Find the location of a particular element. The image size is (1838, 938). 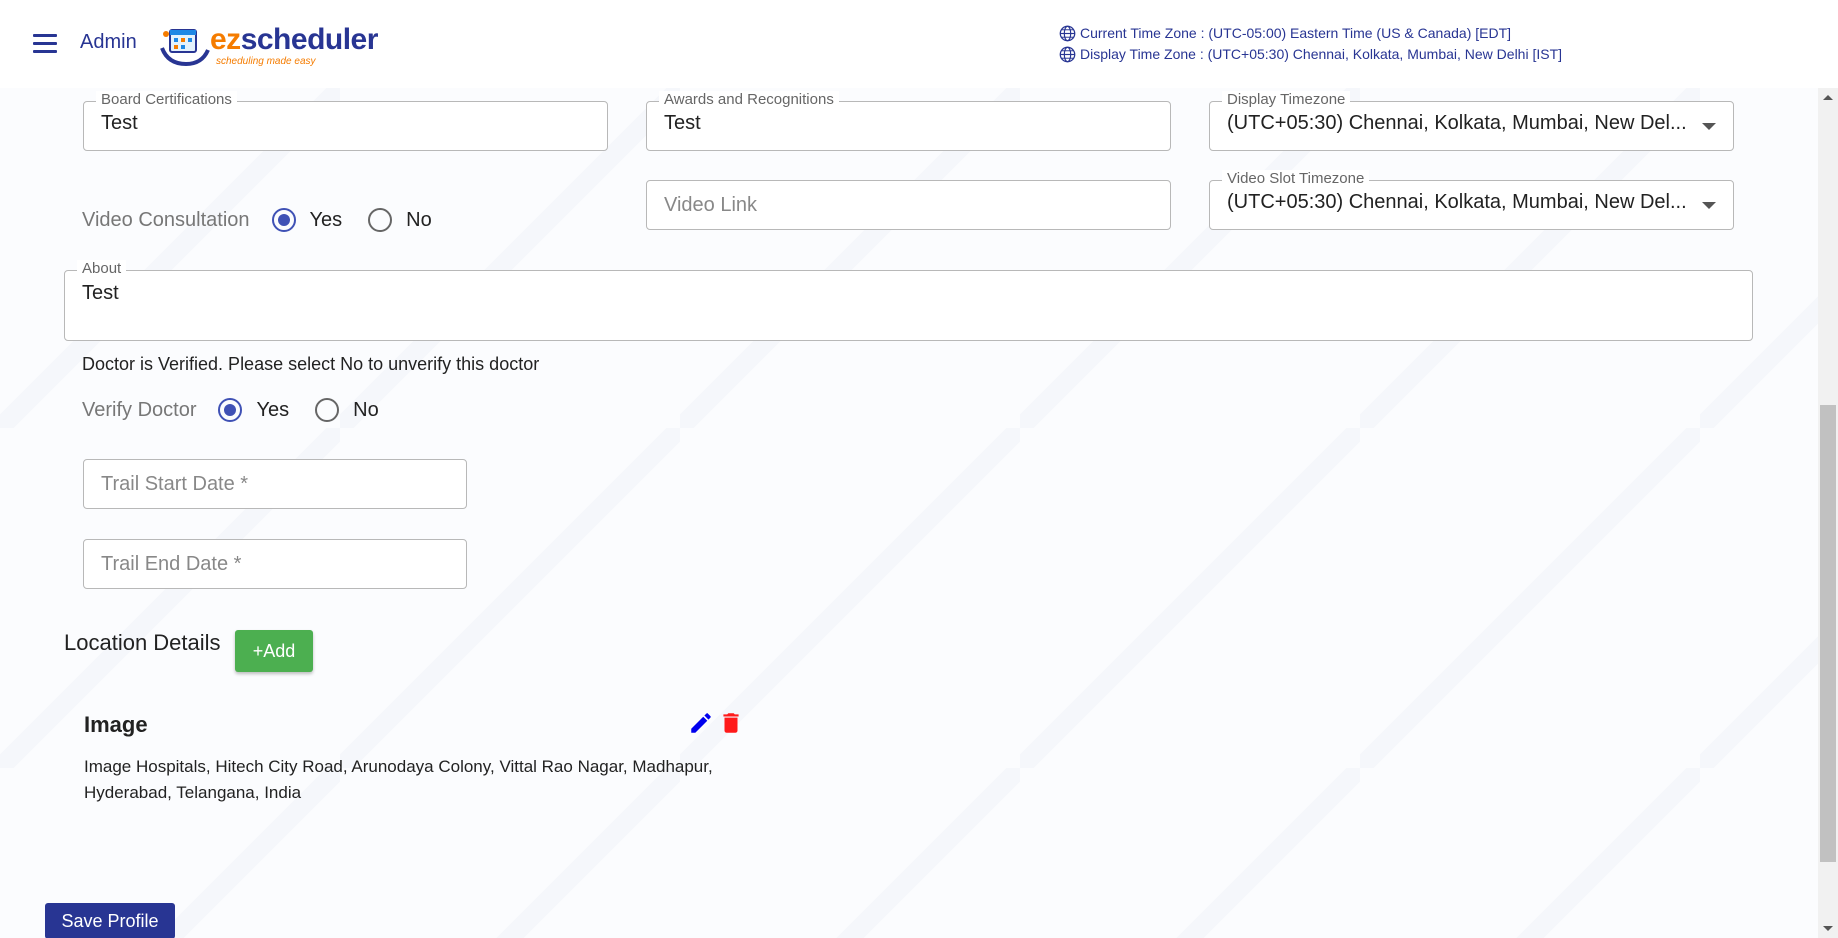

video-consultation-yes-radio is located at coordinates (283, 220).